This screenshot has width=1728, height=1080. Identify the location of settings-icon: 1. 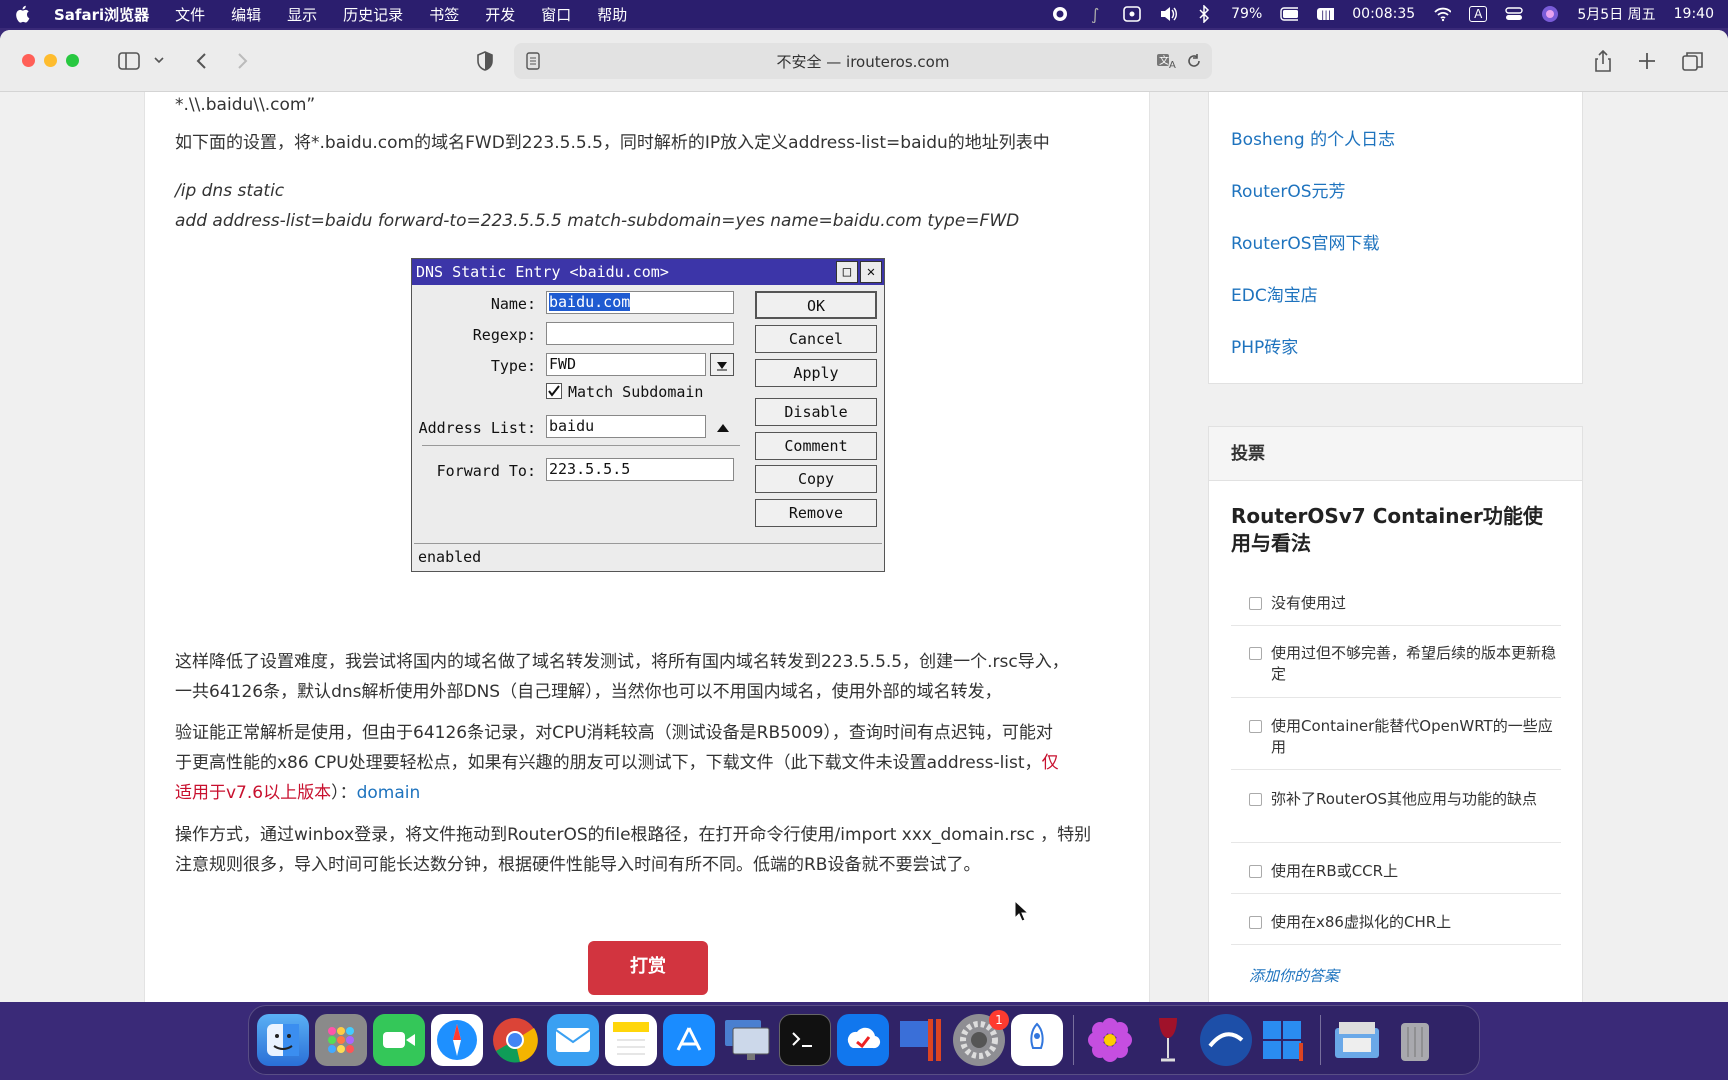
(981, 1038).